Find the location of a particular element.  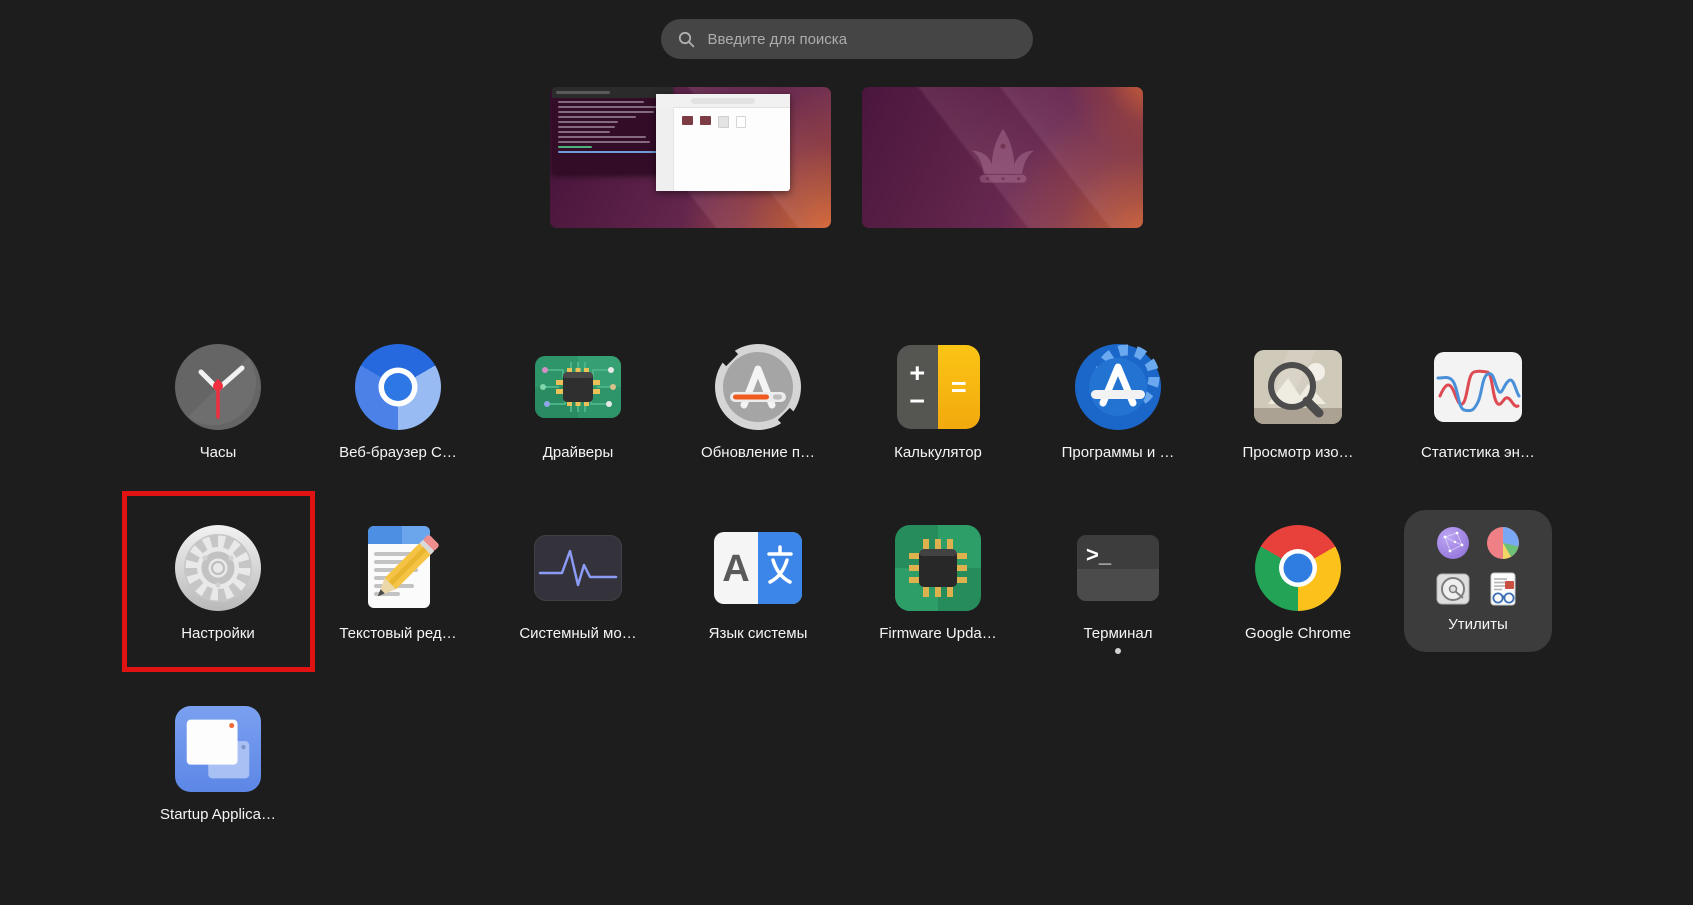

image-viewer-icon is located at coordinates (1298, 387).